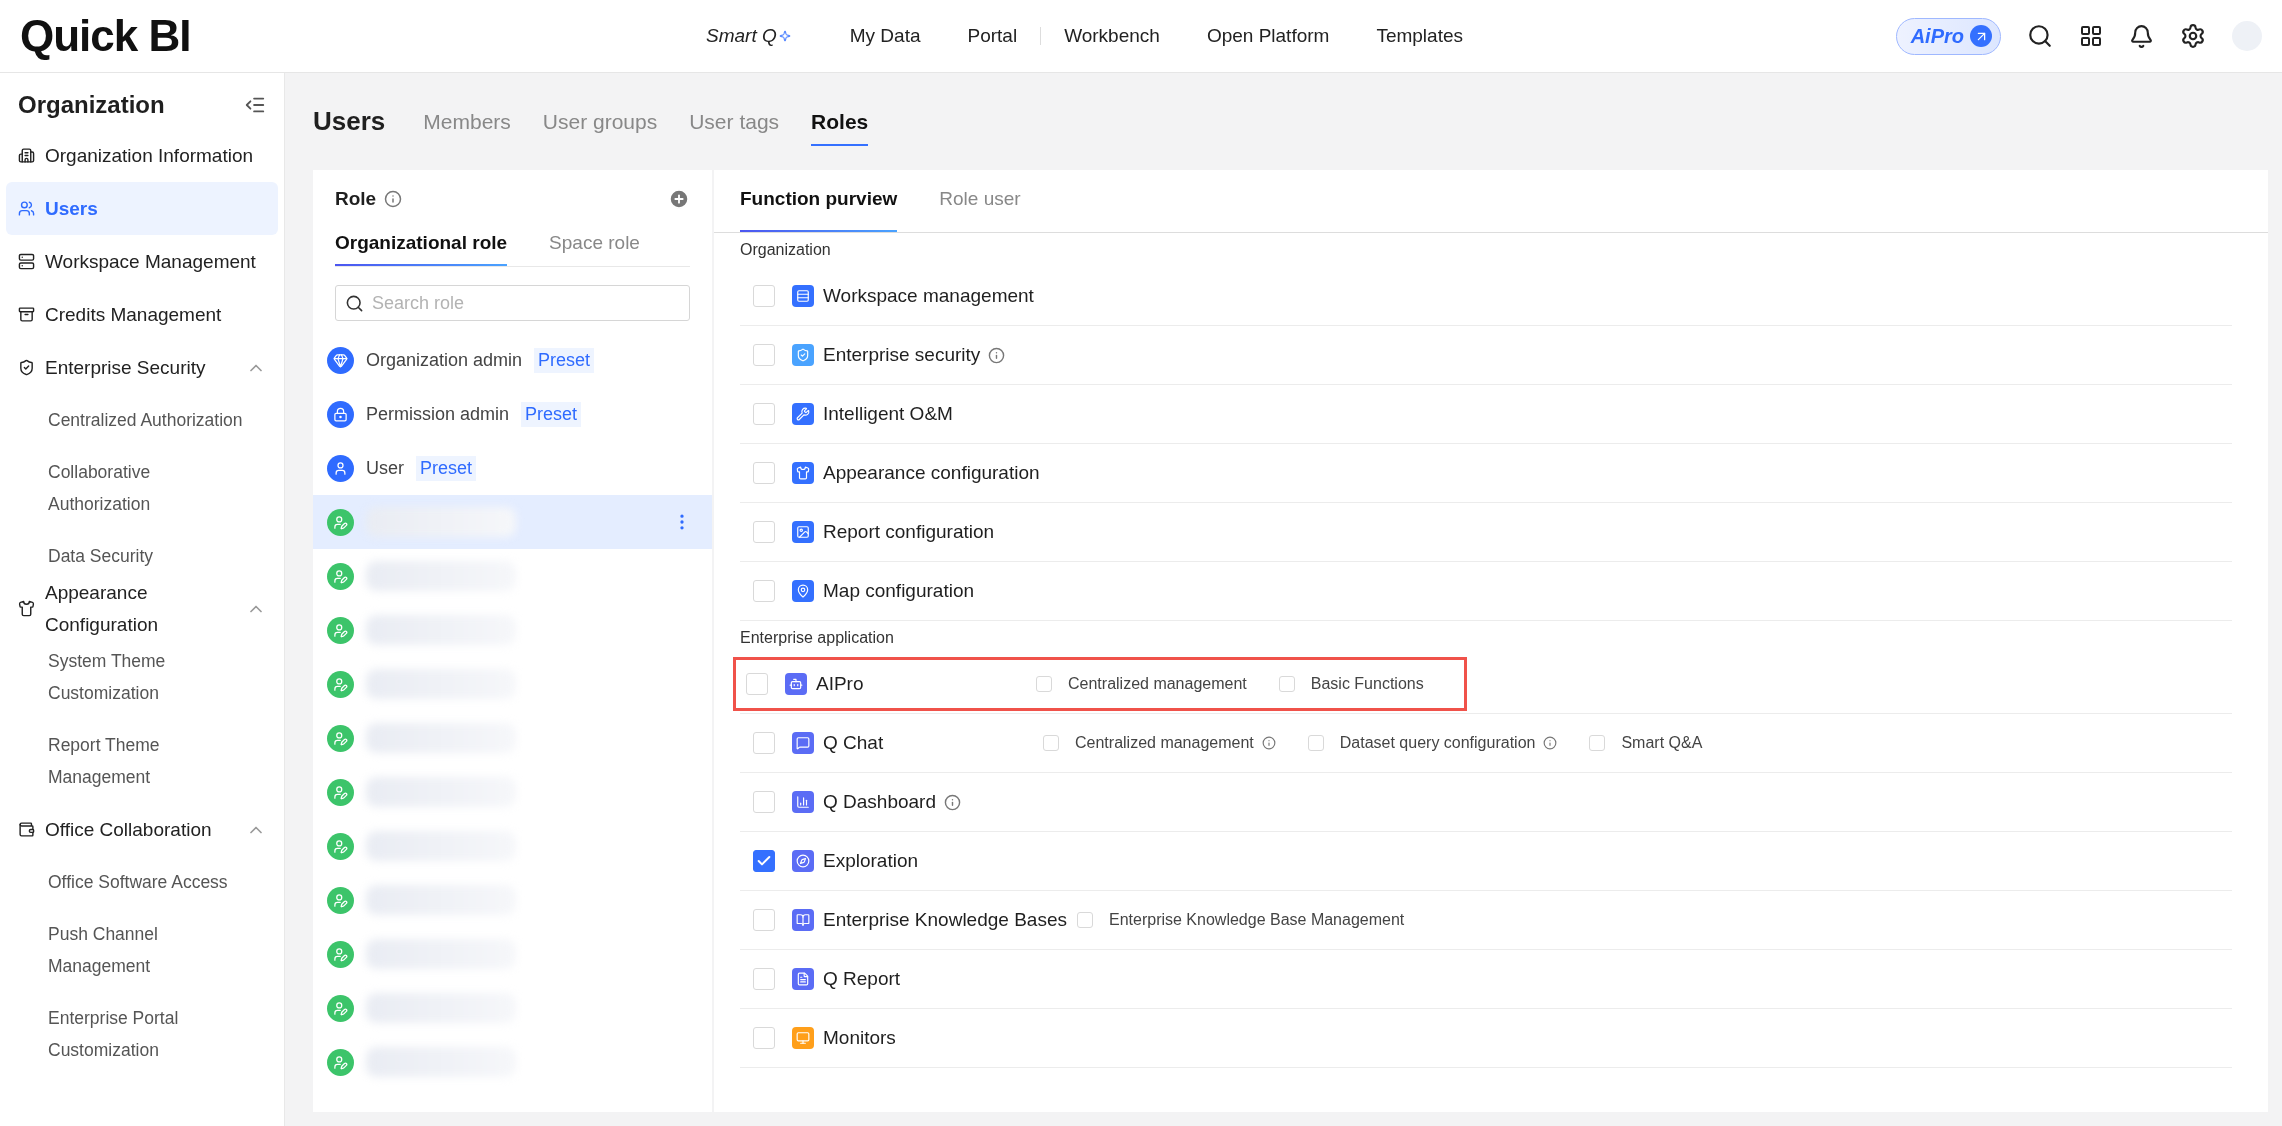 This screenshot has width=2282, height=1126. Describe the element at coordinates (853, 743) in the screenshot. I see `permission-label: Q Chat` at that location.